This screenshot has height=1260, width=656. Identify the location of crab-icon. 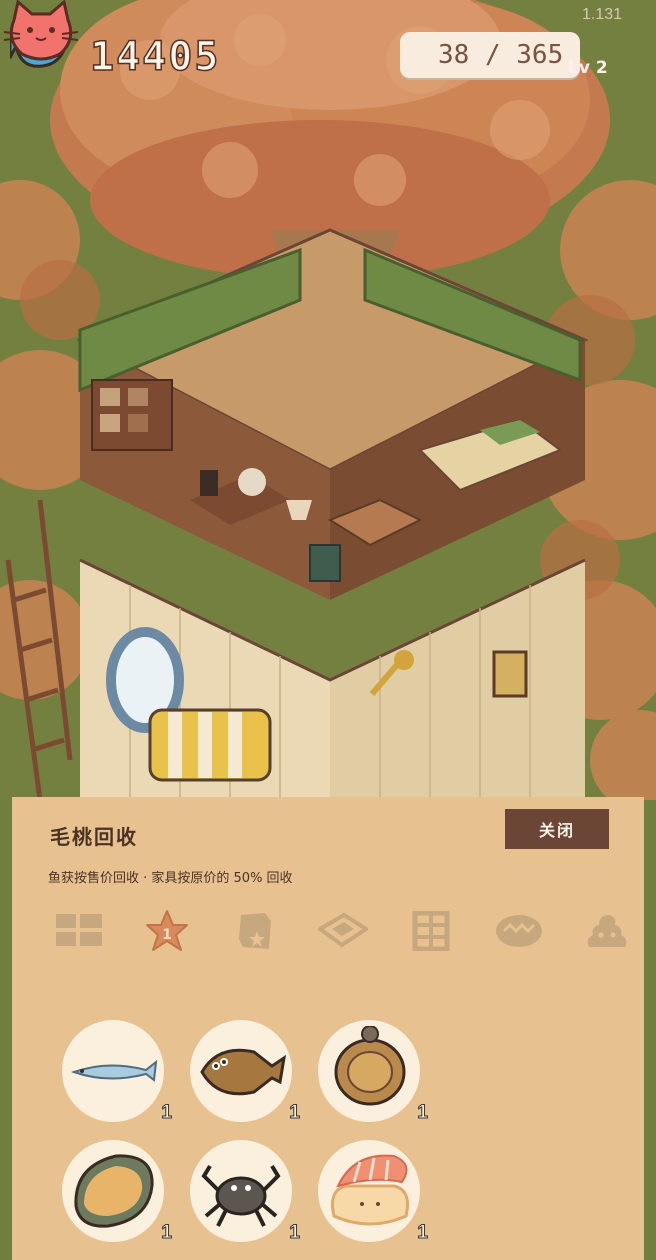
(241, 1195).